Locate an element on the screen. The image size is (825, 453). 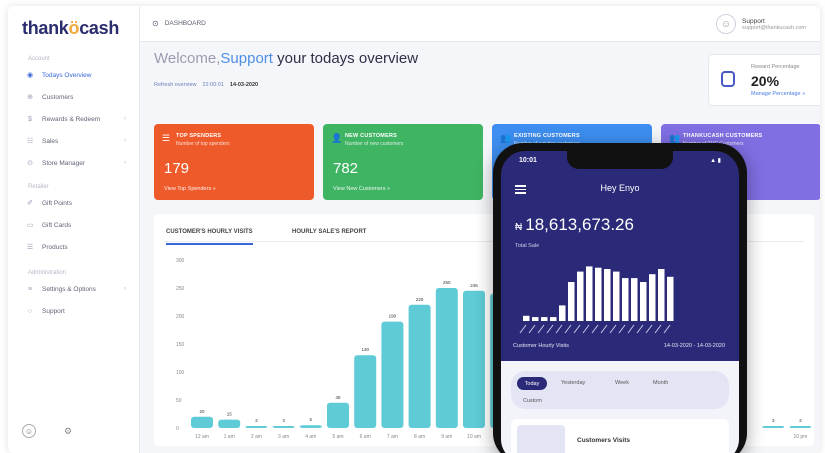
stat-card-link: View Top Spenders » is located at coordinates (190, 189).